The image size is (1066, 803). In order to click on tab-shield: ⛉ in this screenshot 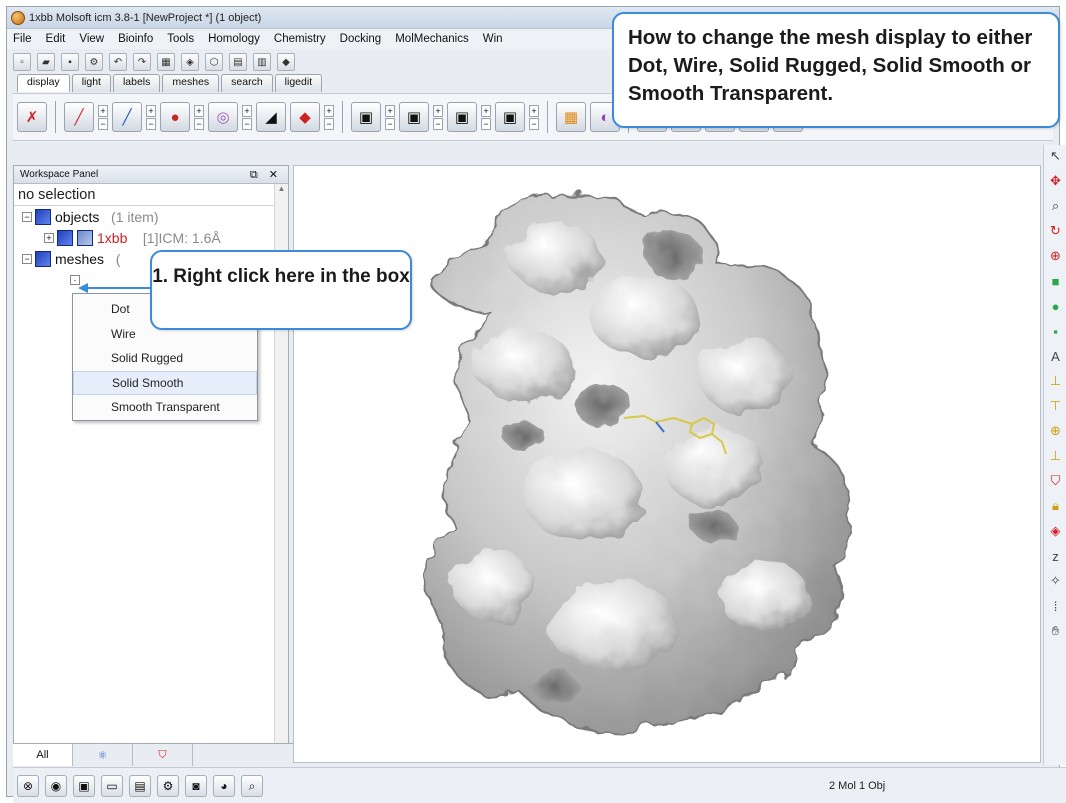, I will do `click(163, 755)`.